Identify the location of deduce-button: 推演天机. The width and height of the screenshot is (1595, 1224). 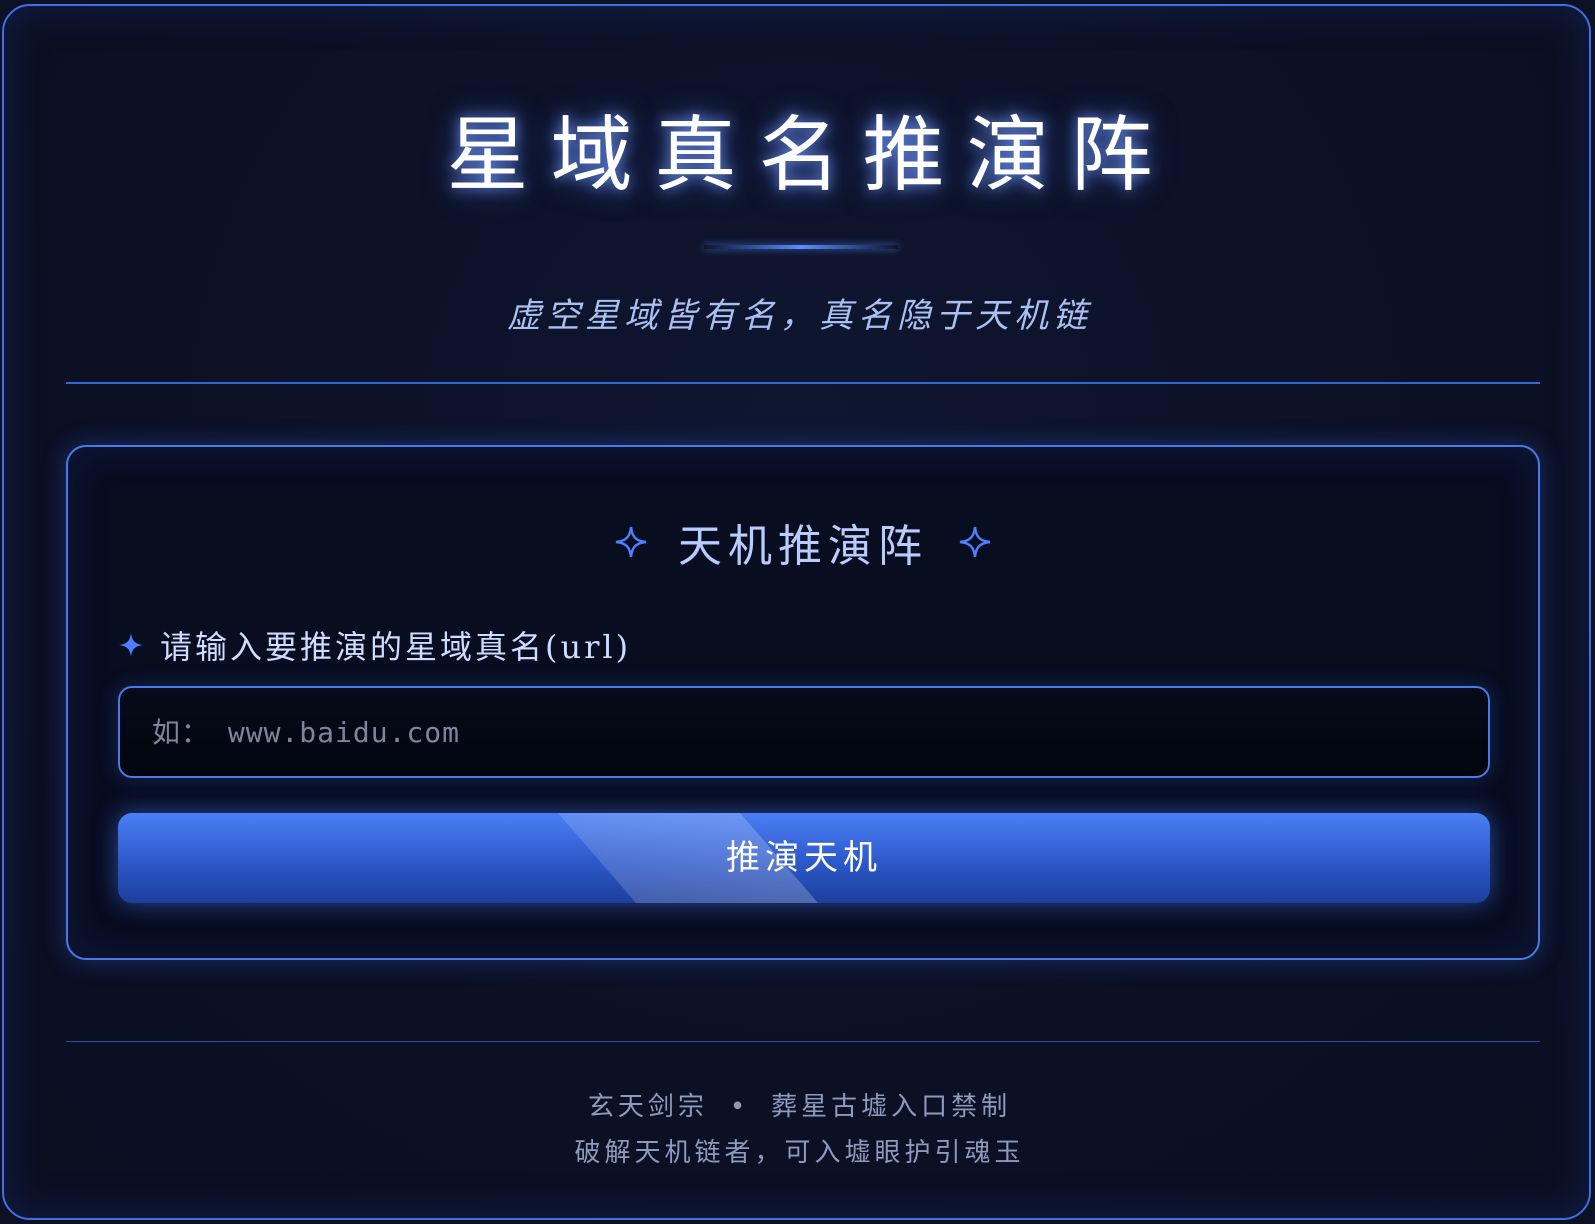
(804, 858).